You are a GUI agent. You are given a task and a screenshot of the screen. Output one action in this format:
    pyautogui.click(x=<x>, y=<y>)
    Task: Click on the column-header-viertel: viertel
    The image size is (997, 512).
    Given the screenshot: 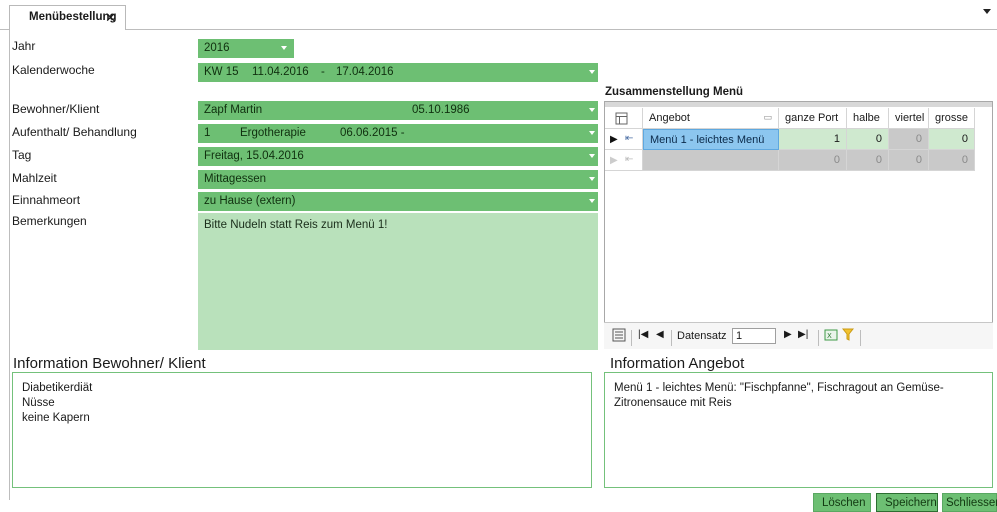 What is the action you would take?
    pyautogui.click(x=909, y=118)
    